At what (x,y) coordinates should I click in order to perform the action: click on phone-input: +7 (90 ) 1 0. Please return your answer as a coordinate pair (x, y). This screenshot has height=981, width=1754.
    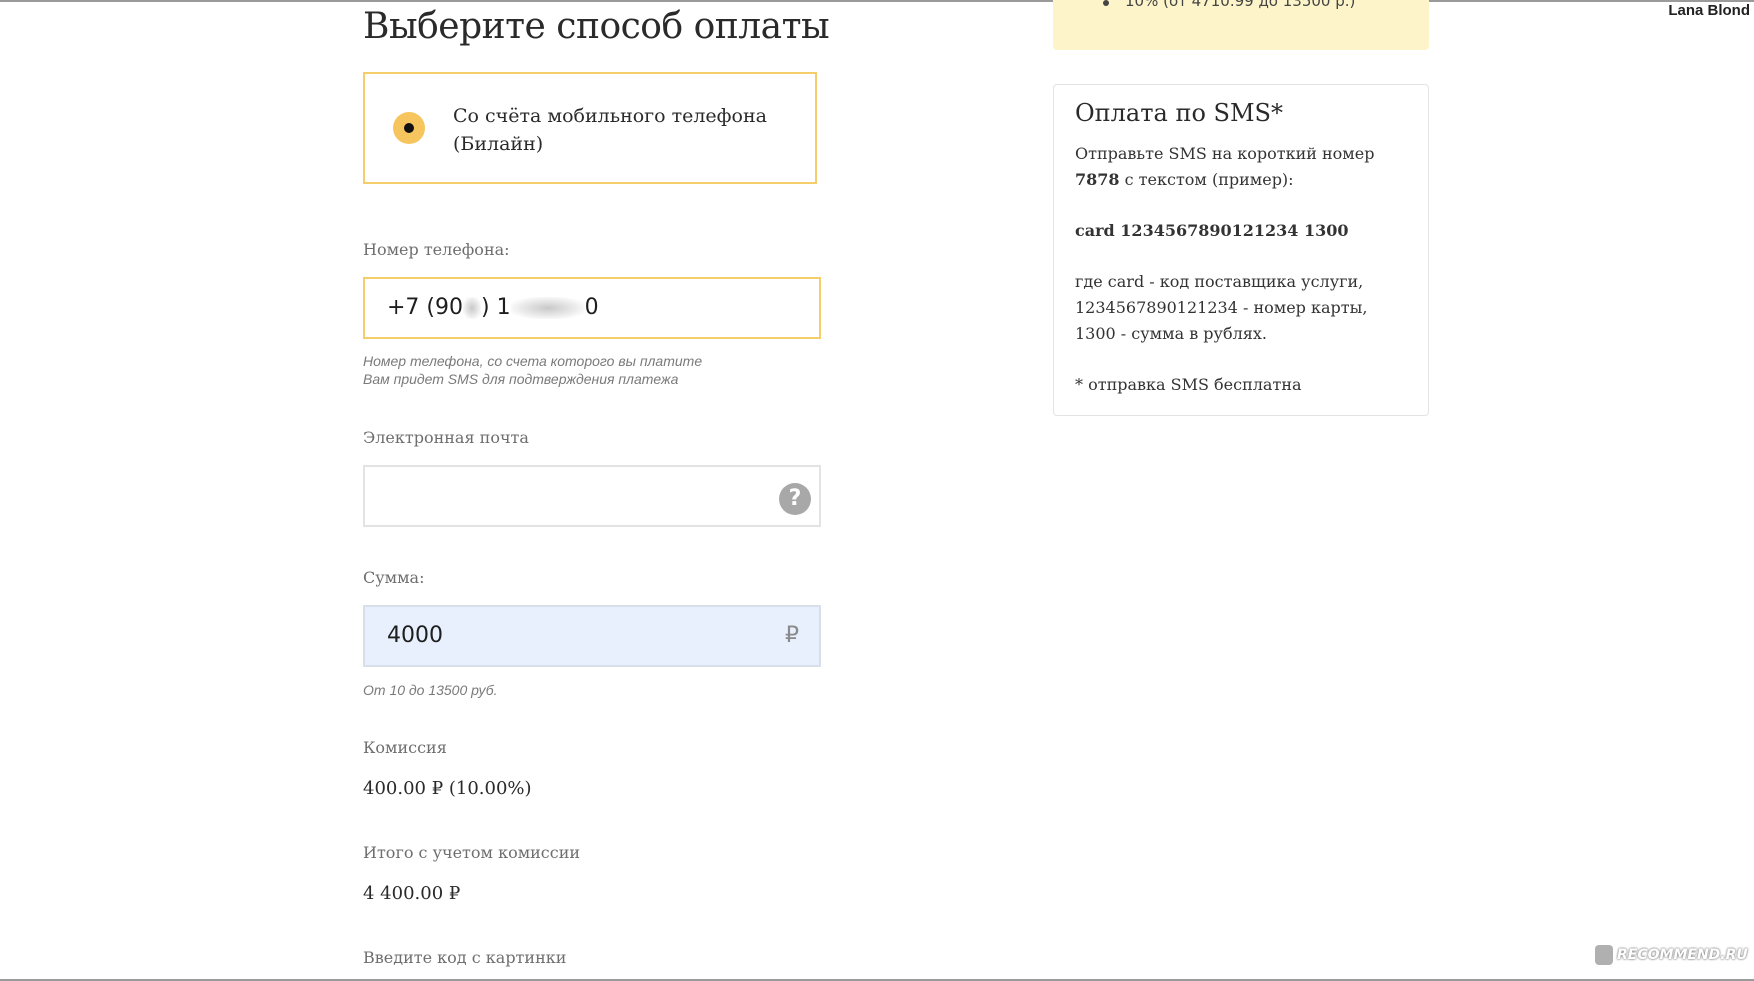
    Looking at the image, I should click on (592, 308).